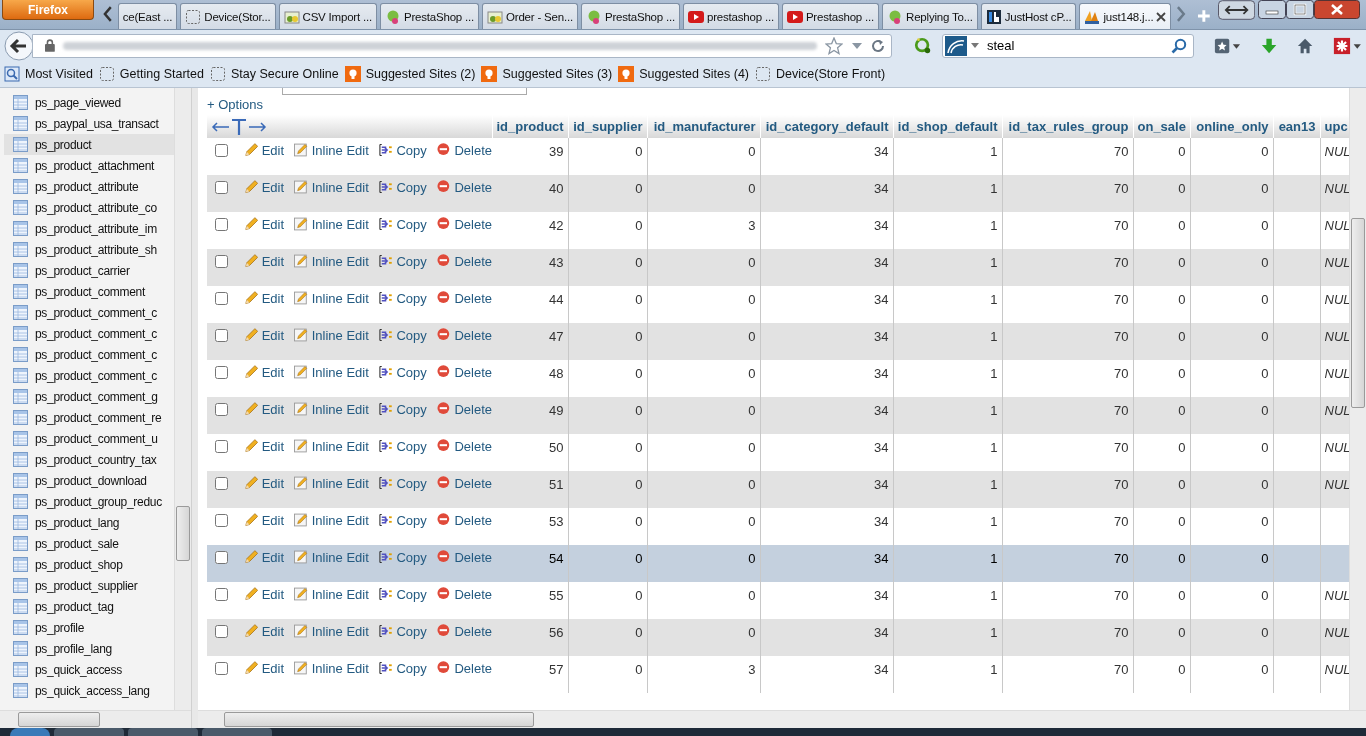 This screenshot has height=736, width=1366. What do you see at coordinates (89, 459) in the screenshot?
I see `table-list-item: ps_product_country_tax` at bounding box center [89, 459].